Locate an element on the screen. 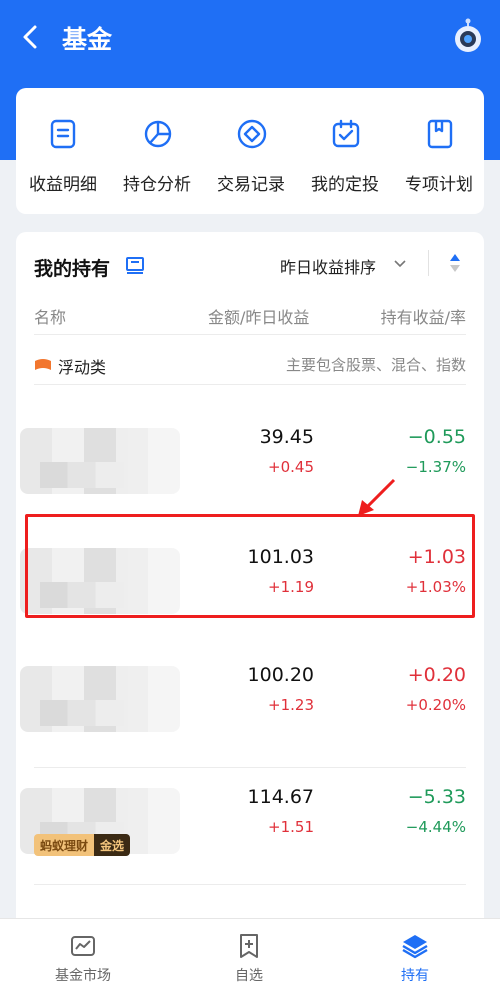 This screenshot has height=996, width=500. quick-action-label: 我的定投 is located at coordinates (345, 185).